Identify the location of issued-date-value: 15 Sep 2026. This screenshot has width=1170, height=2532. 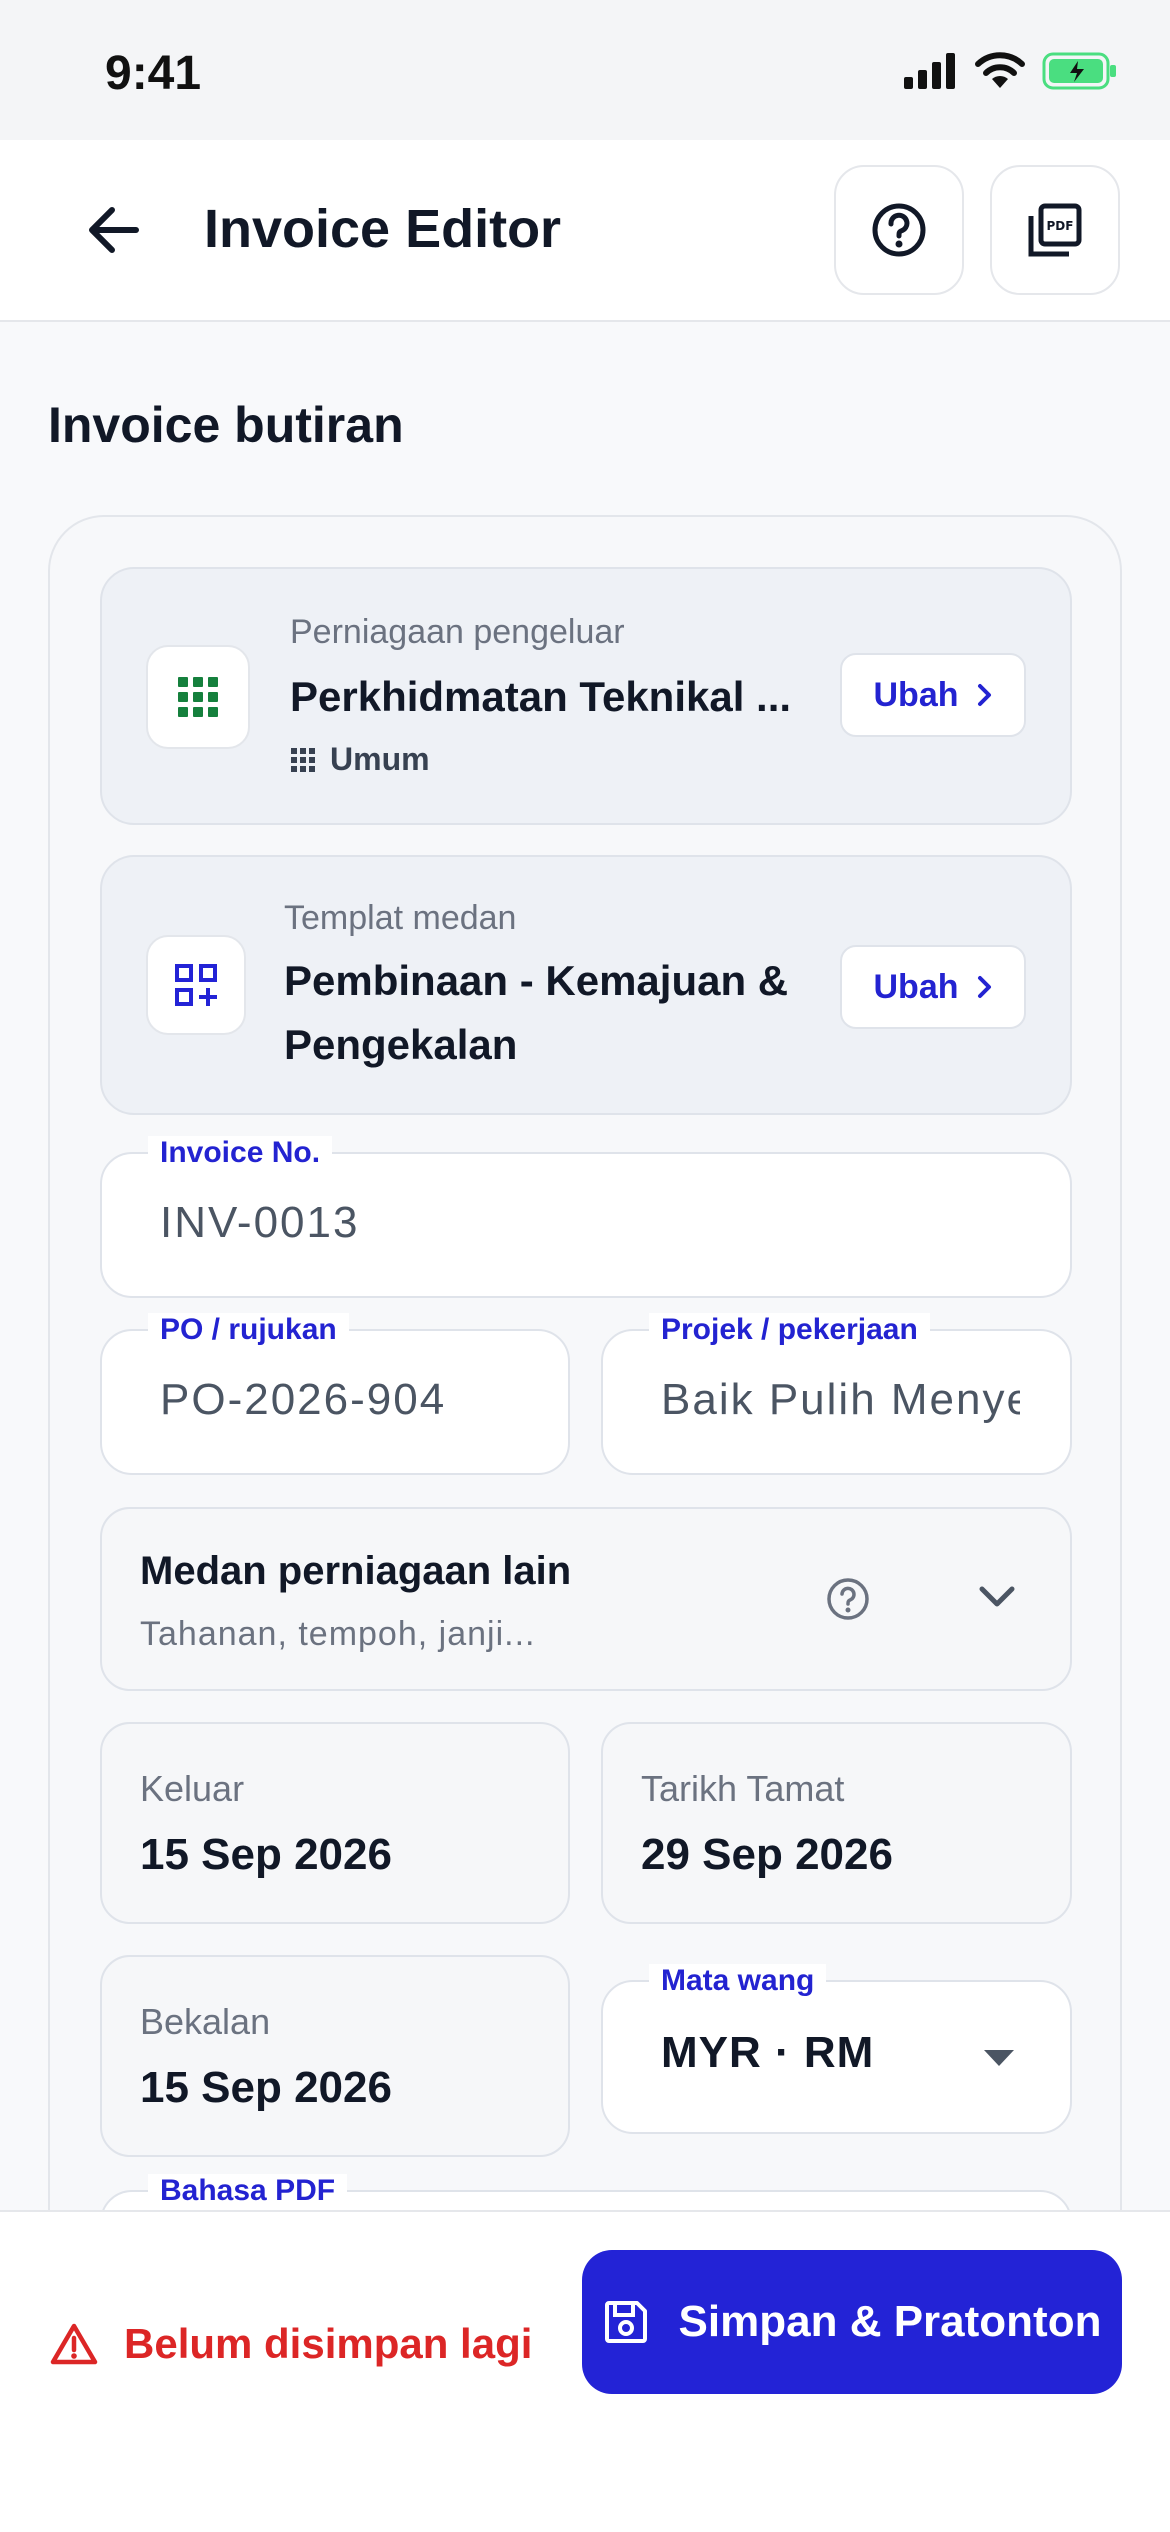
(266, 1854).